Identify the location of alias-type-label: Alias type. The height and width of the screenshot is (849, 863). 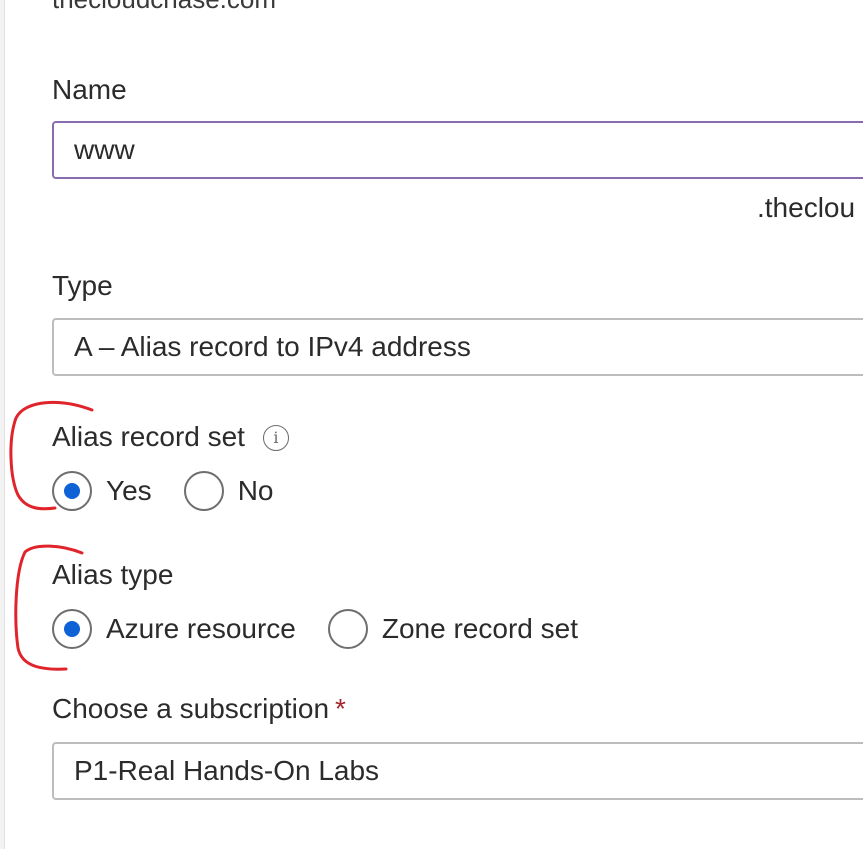
(113, 574).